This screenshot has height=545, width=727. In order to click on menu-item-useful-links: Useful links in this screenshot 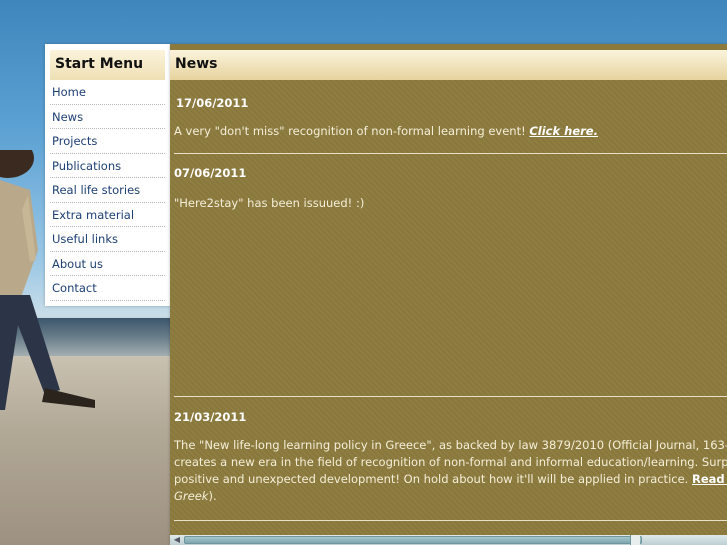, I will do `click(107, 239)`.